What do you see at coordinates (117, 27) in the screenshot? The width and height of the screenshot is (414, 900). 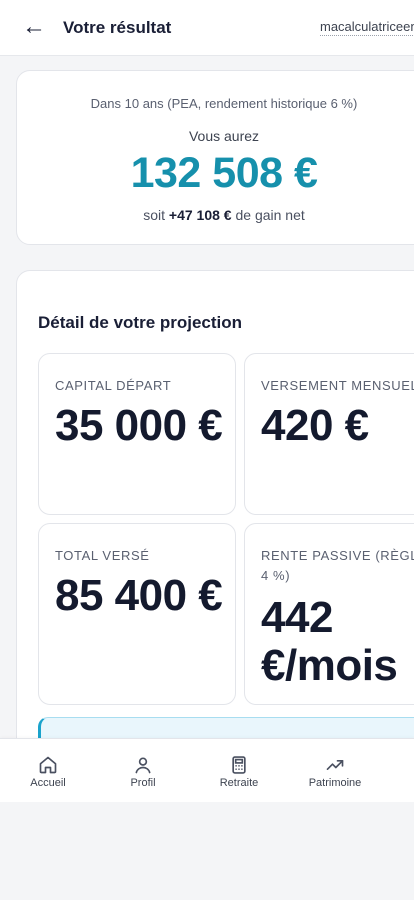 I see `page-title: Votre résultat` at bounding box center [117, 27].